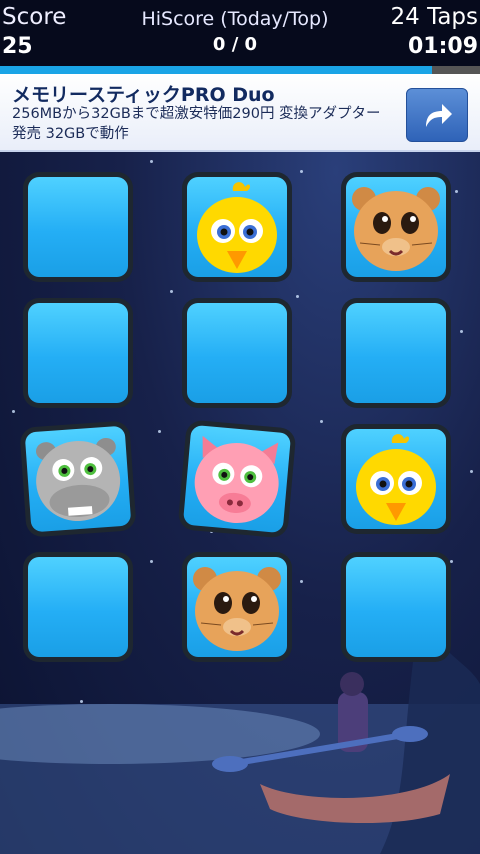 This screenshot has height=854, width=480. I want to click on taps-count: 24 Taps, so click(434, 17).